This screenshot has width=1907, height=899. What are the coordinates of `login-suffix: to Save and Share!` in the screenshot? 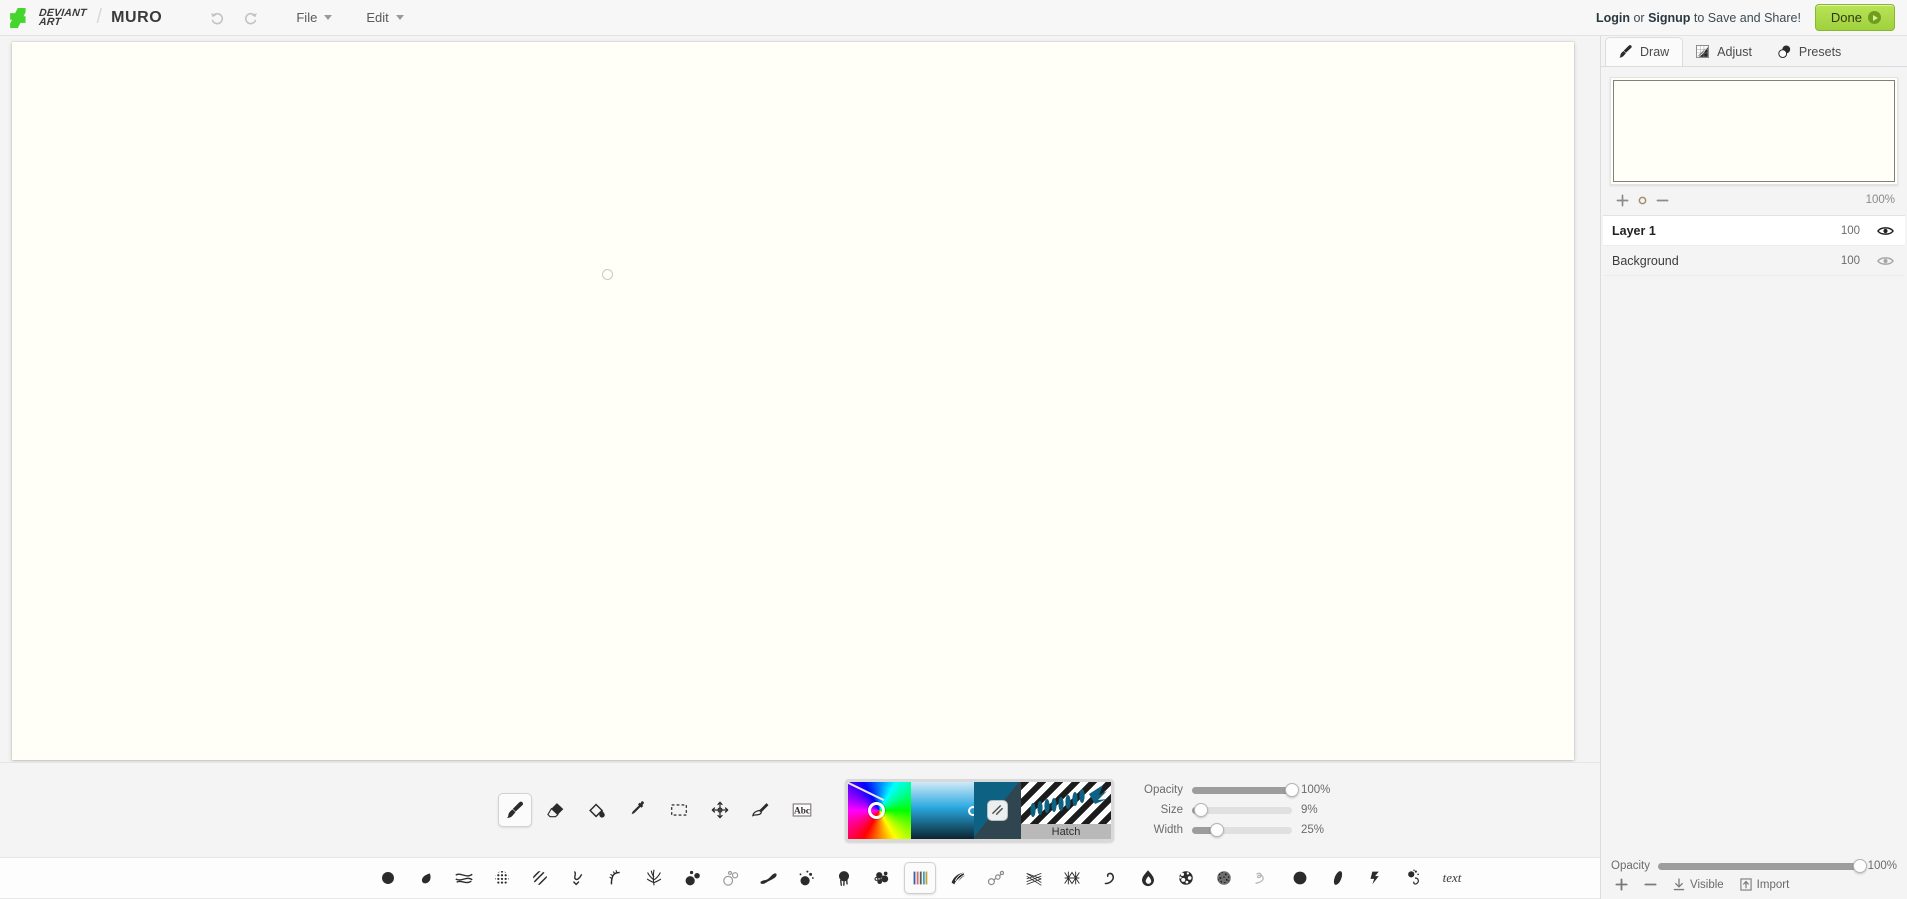 It's located at (1745, 17).